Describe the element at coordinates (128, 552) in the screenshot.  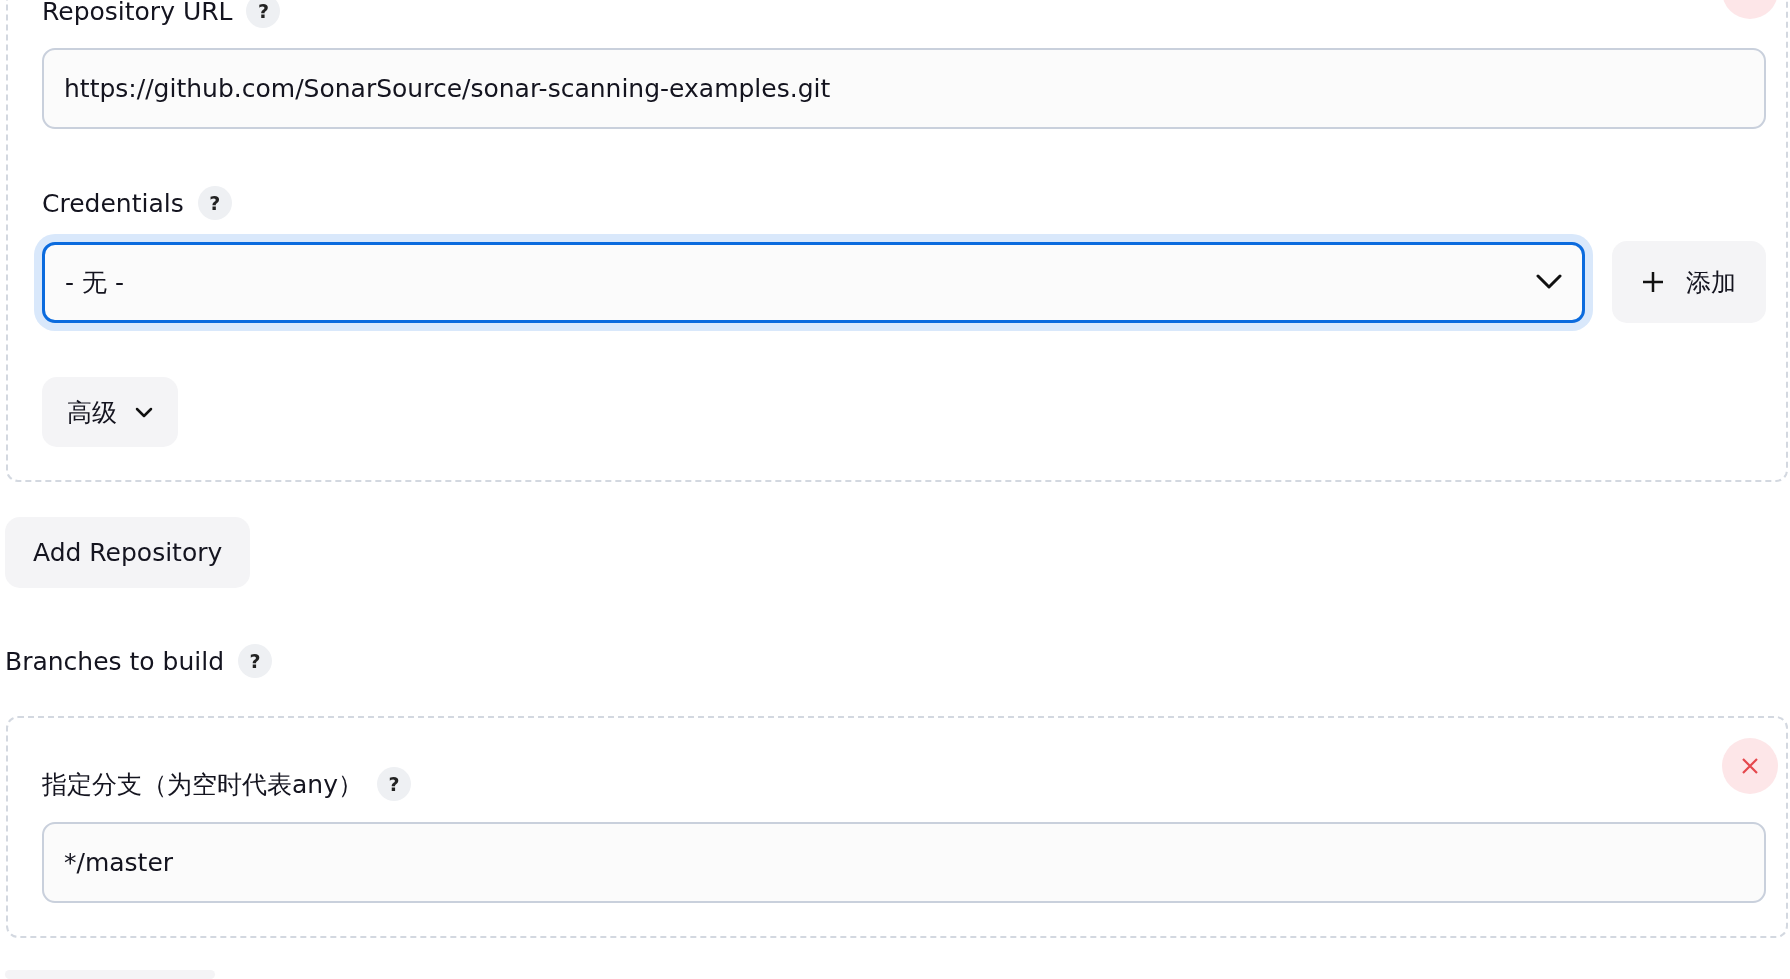
I see `add-repository-button: Add Repository` at that location.